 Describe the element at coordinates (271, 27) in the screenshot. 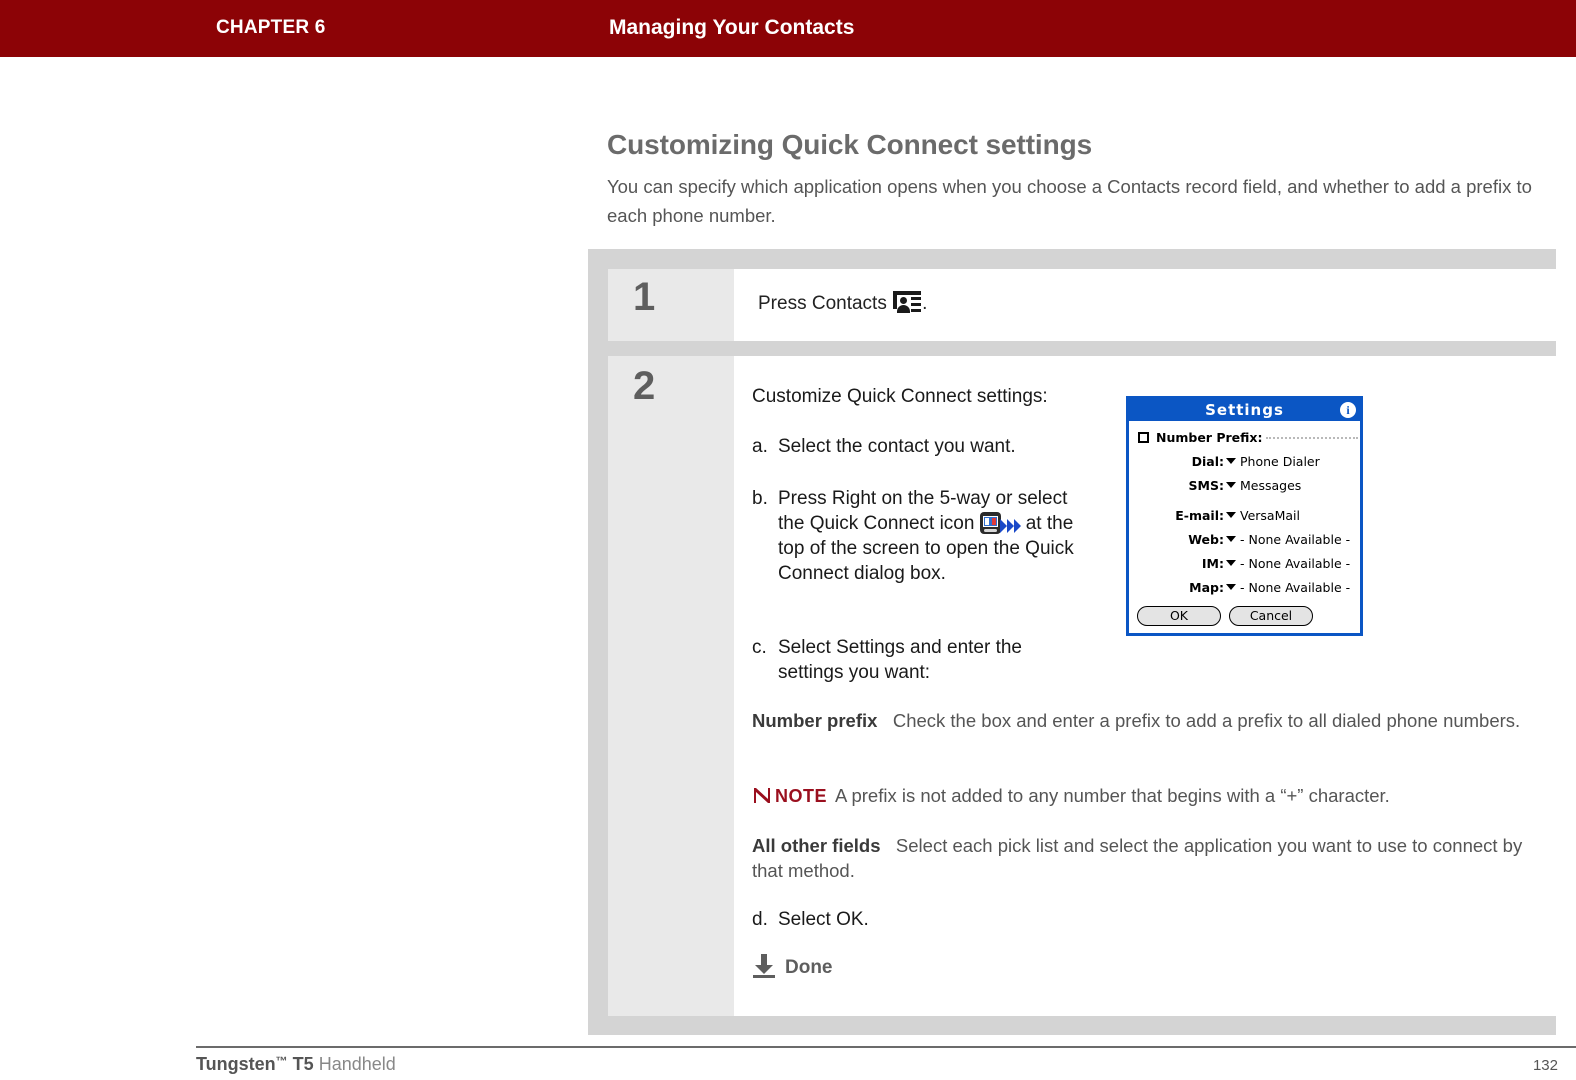

I see `chapter-label: CHAPTER 6` at that location.